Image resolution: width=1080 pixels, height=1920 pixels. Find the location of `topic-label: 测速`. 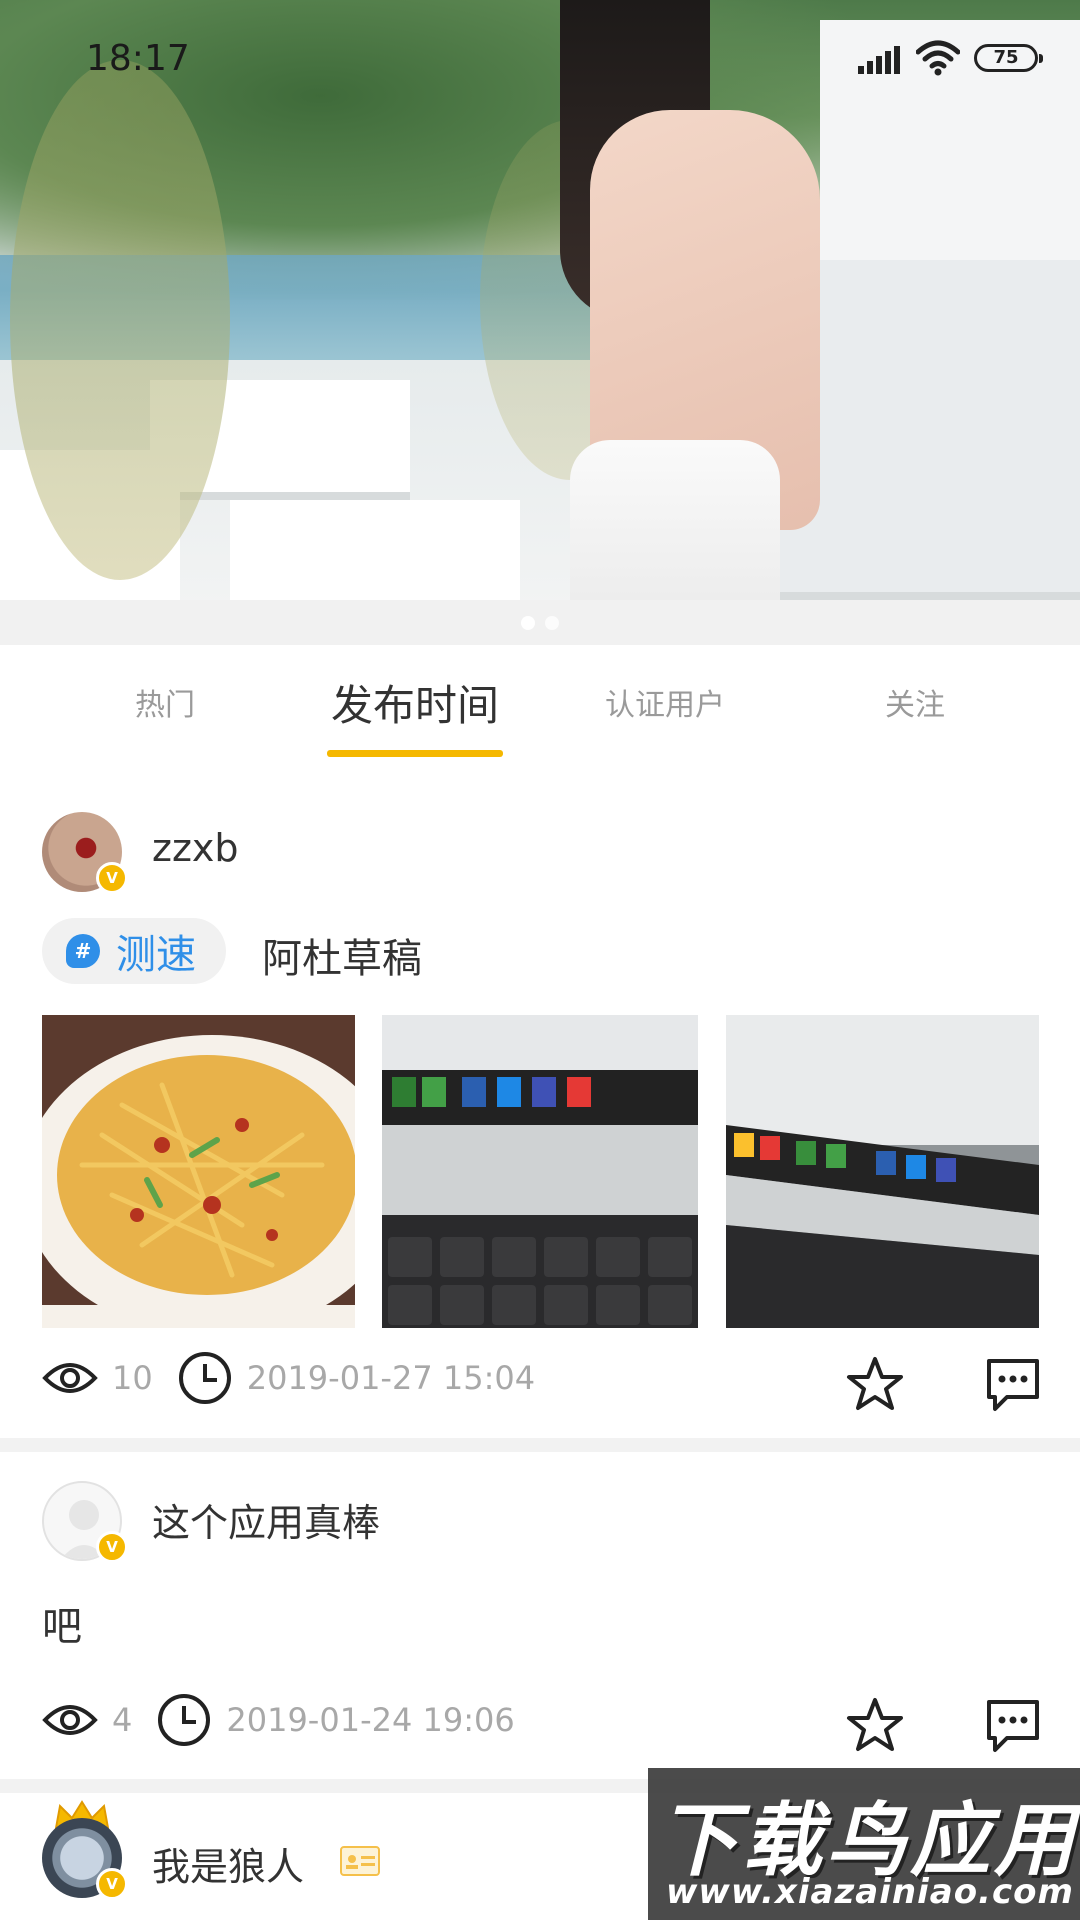

topic-label: 测速 is located at coordinates (156, 955).